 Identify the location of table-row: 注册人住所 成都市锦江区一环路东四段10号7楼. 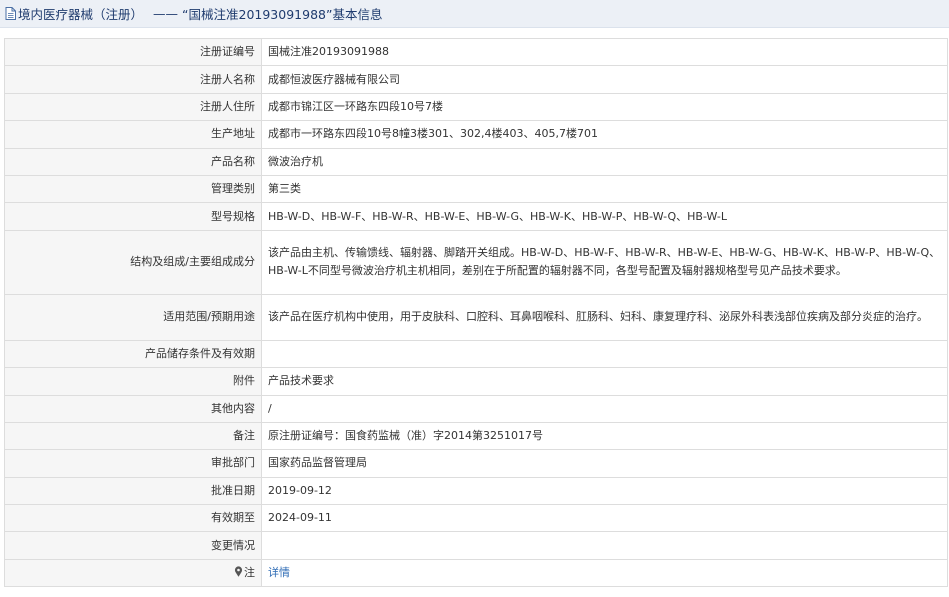
(476, 107).